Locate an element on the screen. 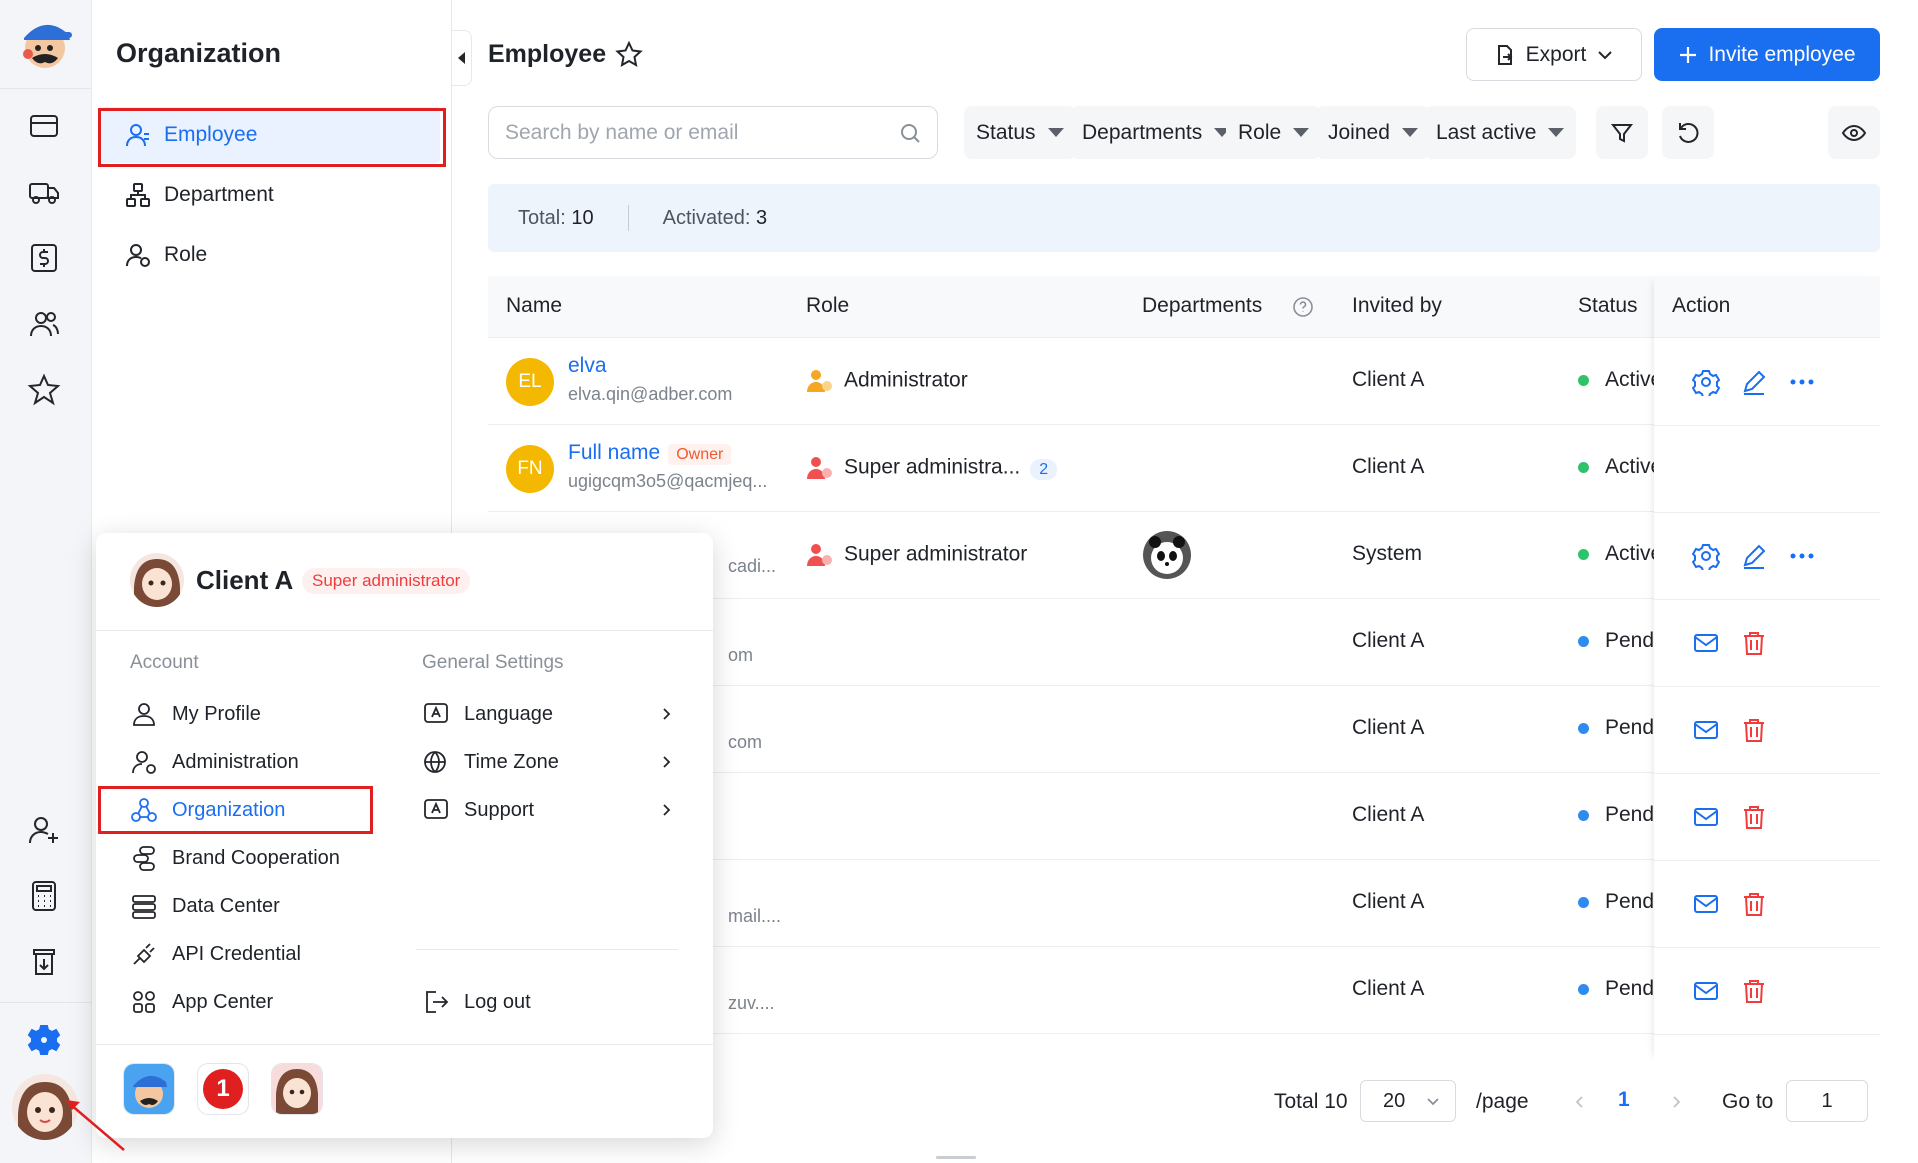 This screenshot has width=1918, height=1163. nav-item-department: Department is located at coordinates (270, 195).